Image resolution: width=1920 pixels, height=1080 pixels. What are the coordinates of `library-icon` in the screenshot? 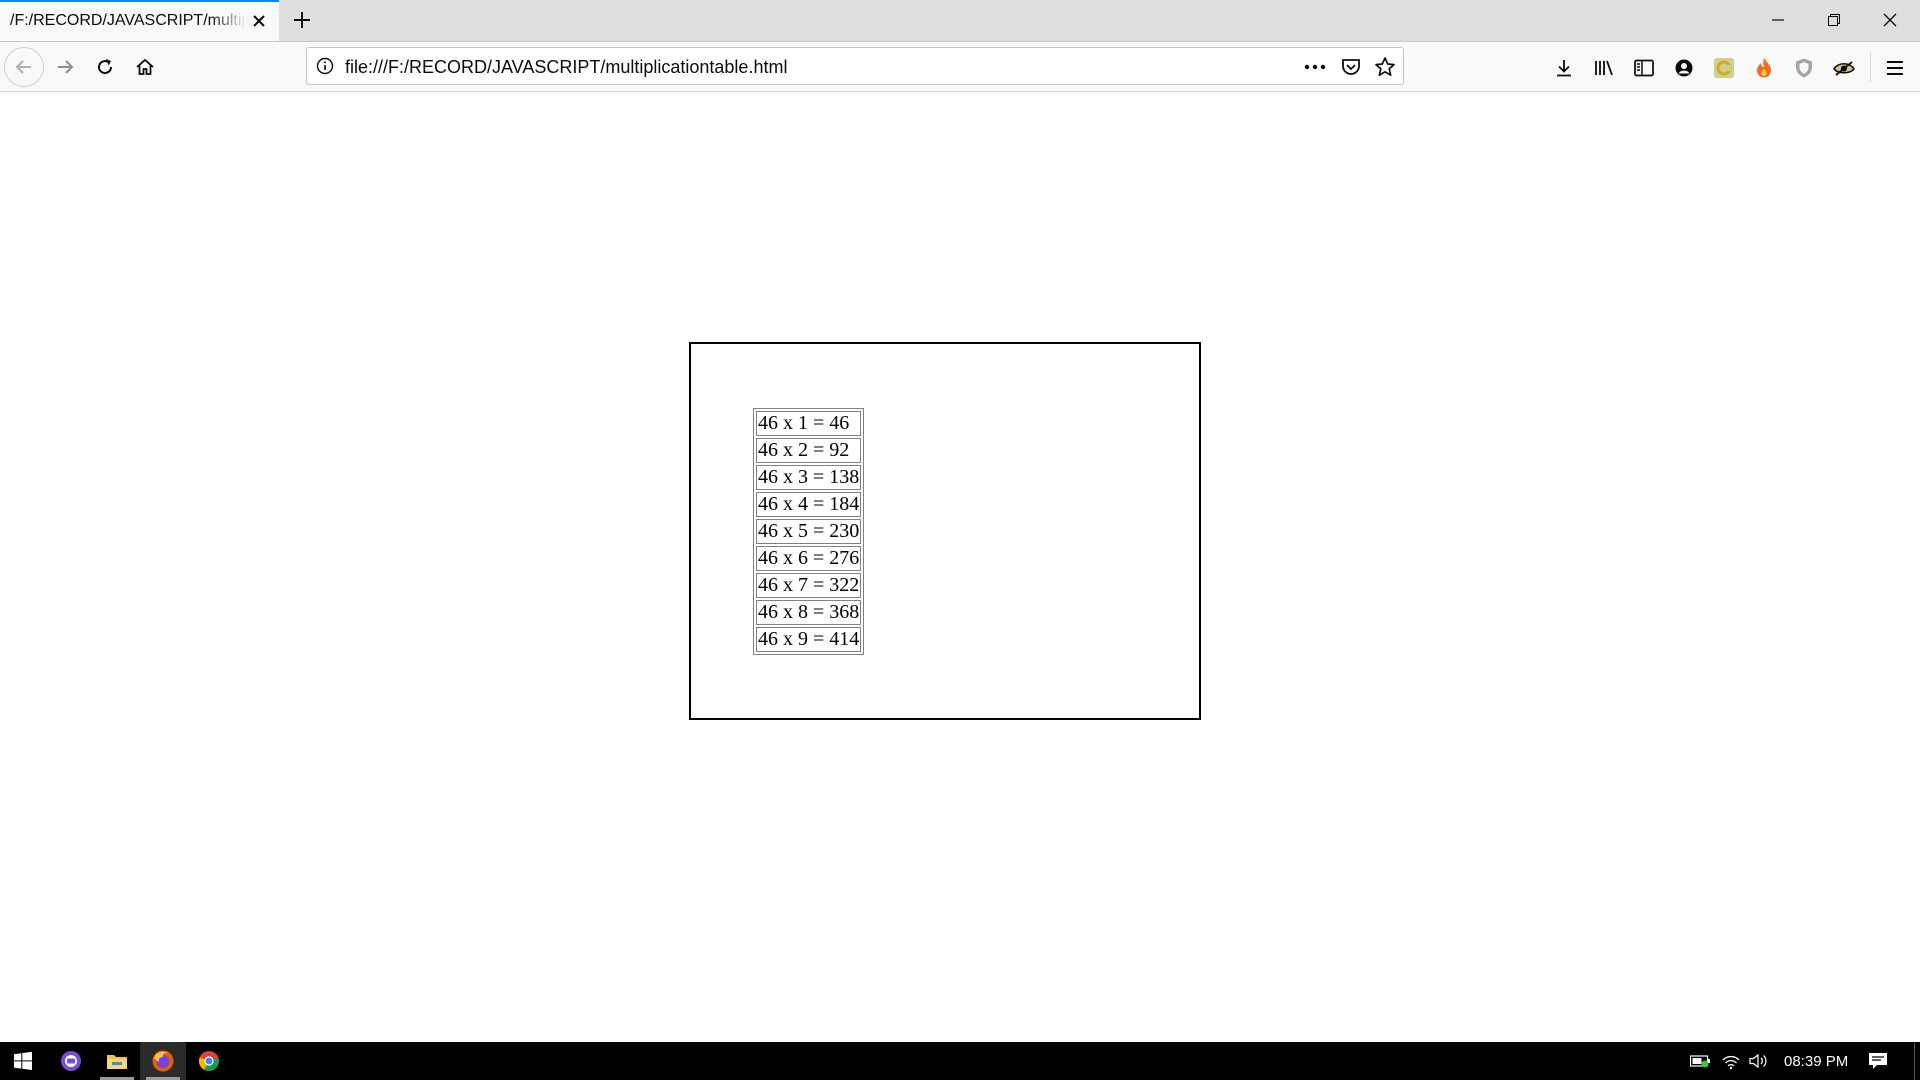 It's located at (1604, 68).